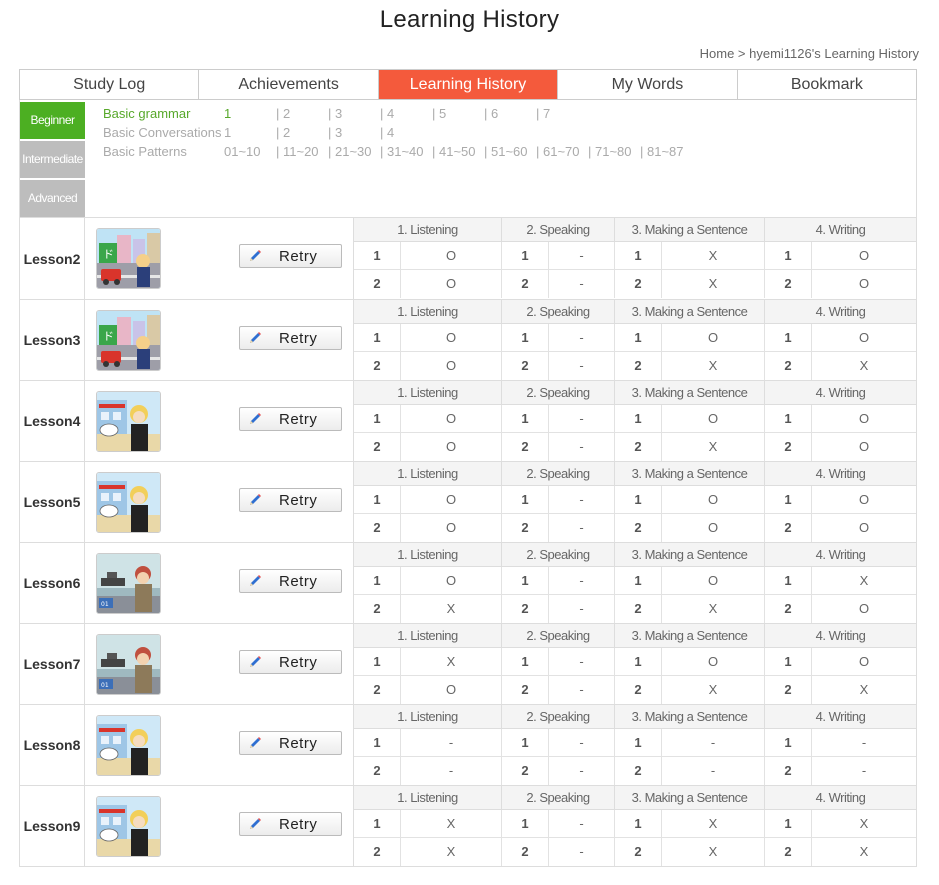 This screenshot has height=885, width=939. Describe the element at coordinates (510, 153) in the screenshot. I see `course-unit-link: | 51~60` at that location.